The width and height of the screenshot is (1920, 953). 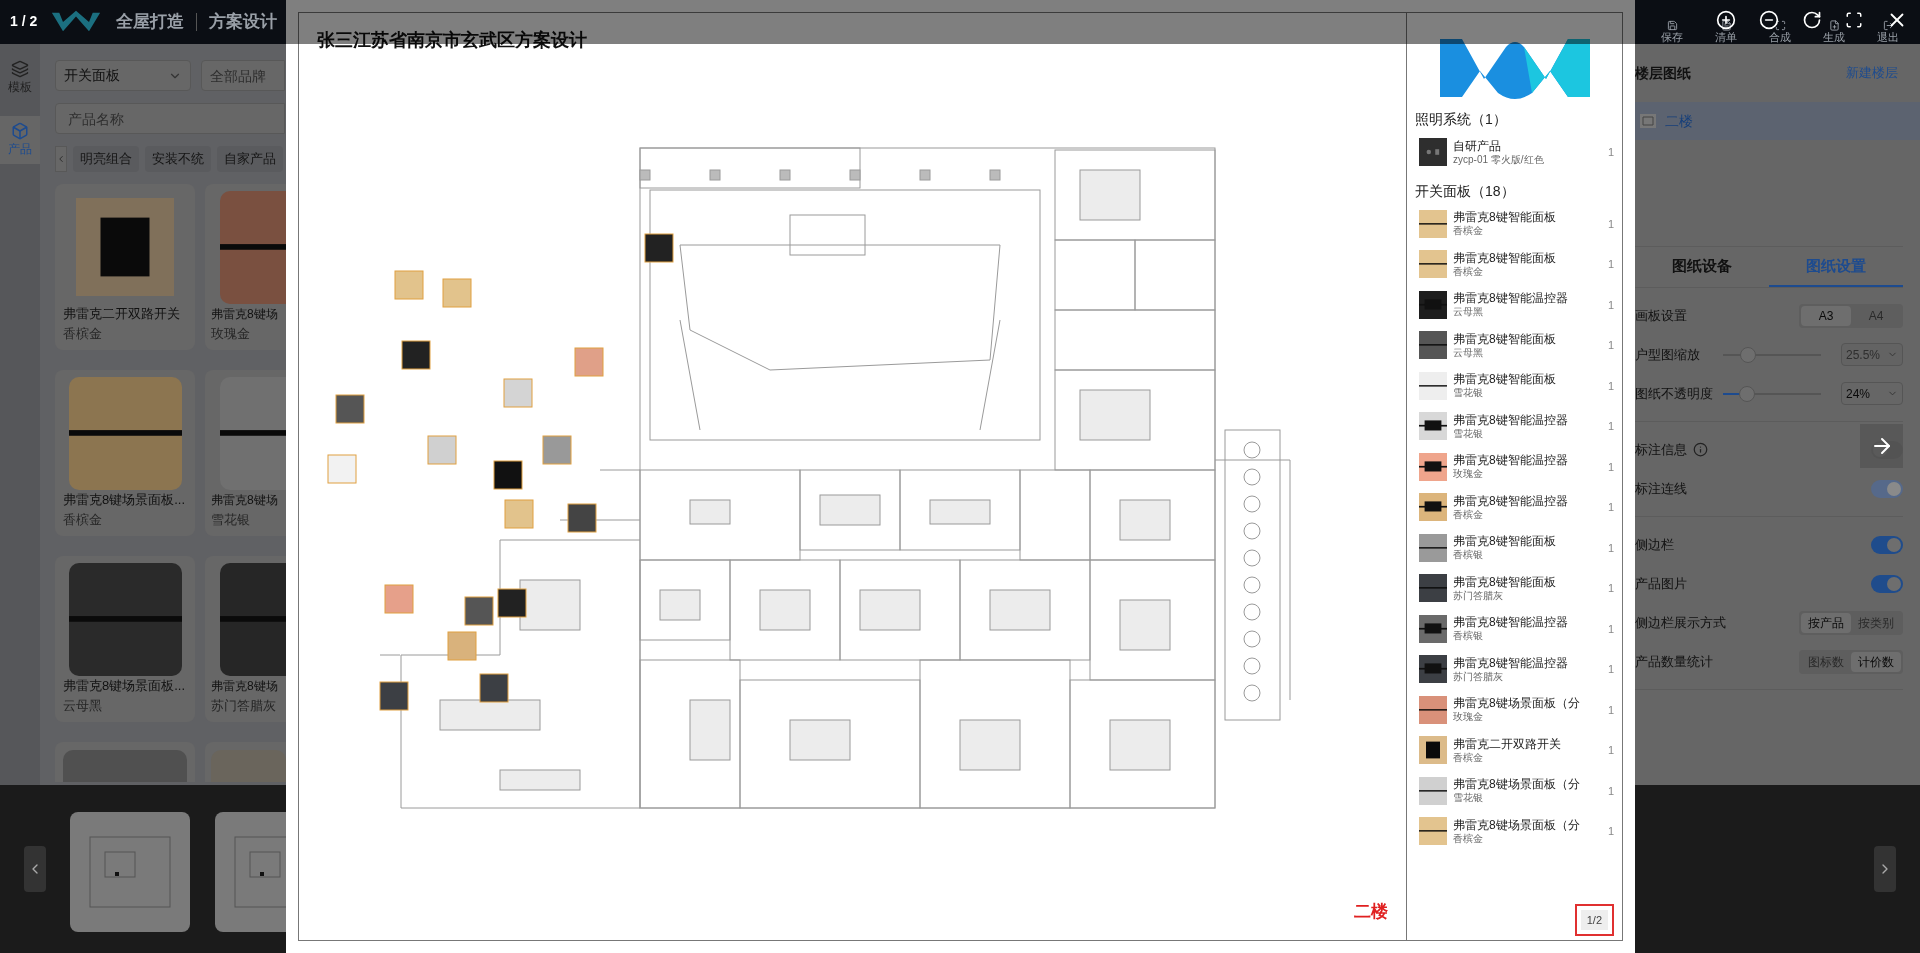 I want to click on item-spec: 玫瑰金, so click(x=1468, y=717).